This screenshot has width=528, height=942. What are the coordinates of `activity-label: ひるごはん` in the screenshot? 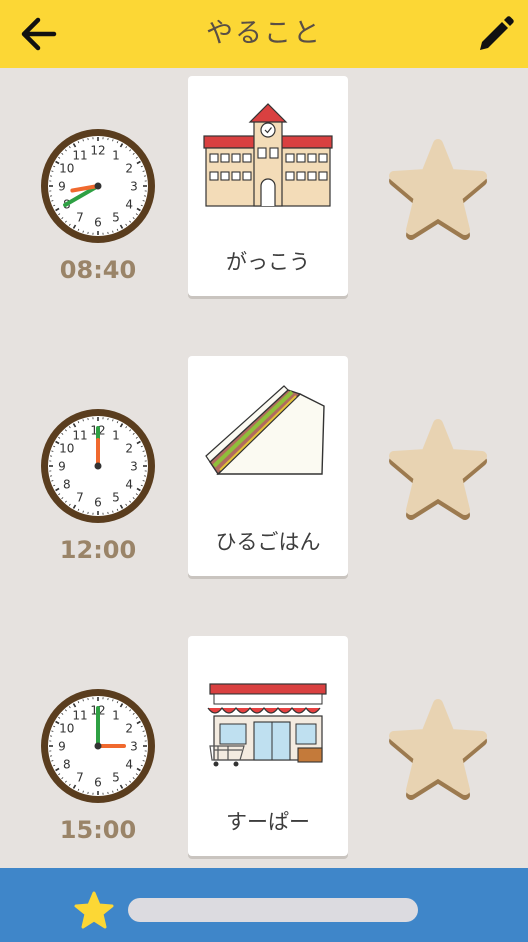 It's located at (268, 542).